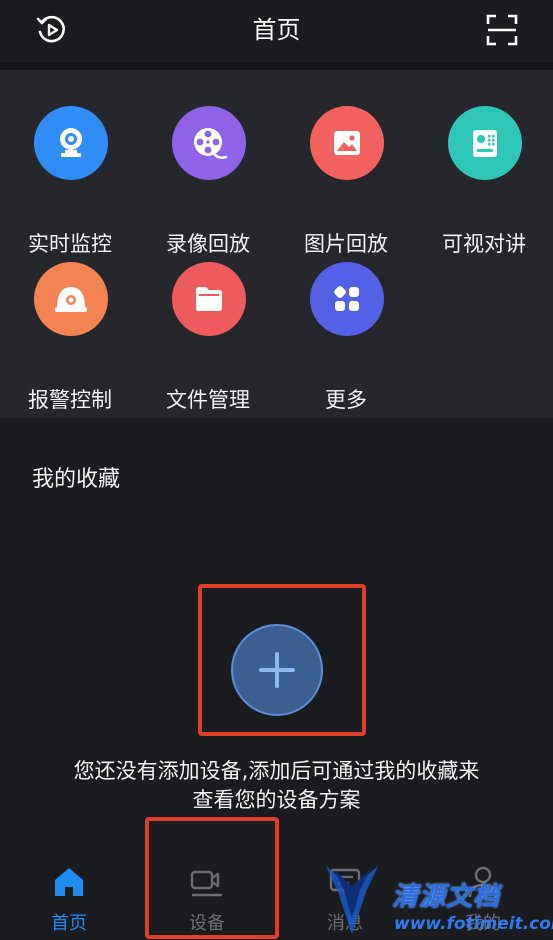 Image resolution: width=553 pixels, height=940 pixels. What do you see at coordinates (346, 244) in the screenshot?
I see `grid-item-label: 图片回放` at bounding box center [346, 244].